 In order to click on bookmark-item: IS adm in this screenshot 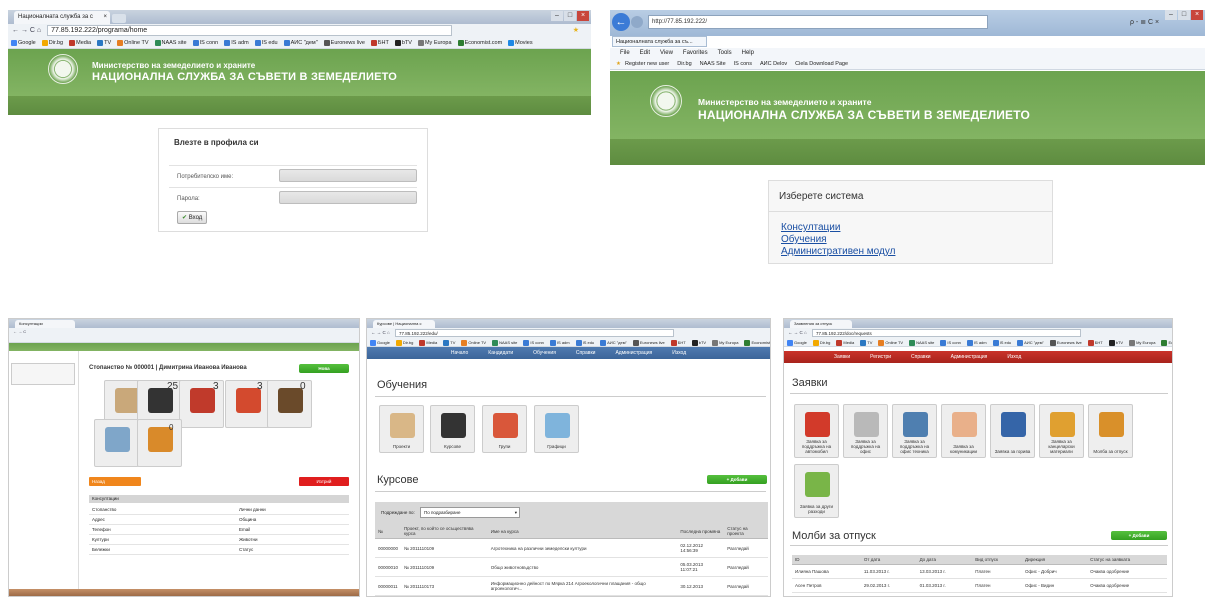, I will do `click(976, 342)`.